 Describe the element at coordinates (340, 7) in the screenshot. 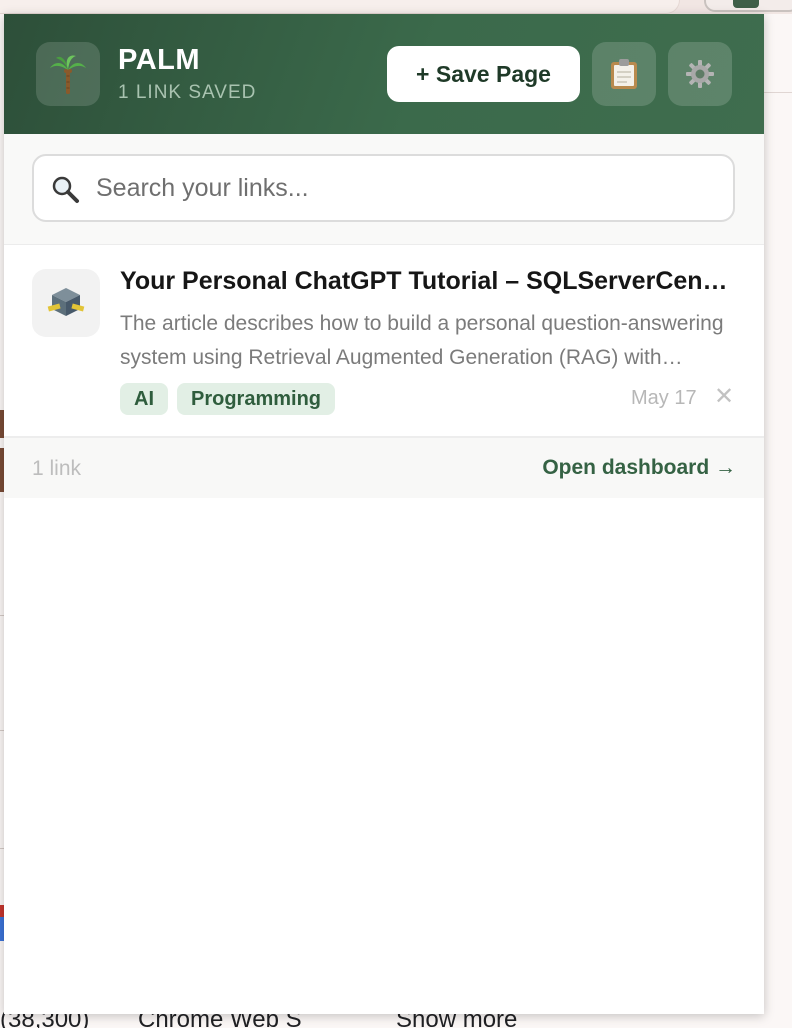

I see `browser-address-bar` at that location.